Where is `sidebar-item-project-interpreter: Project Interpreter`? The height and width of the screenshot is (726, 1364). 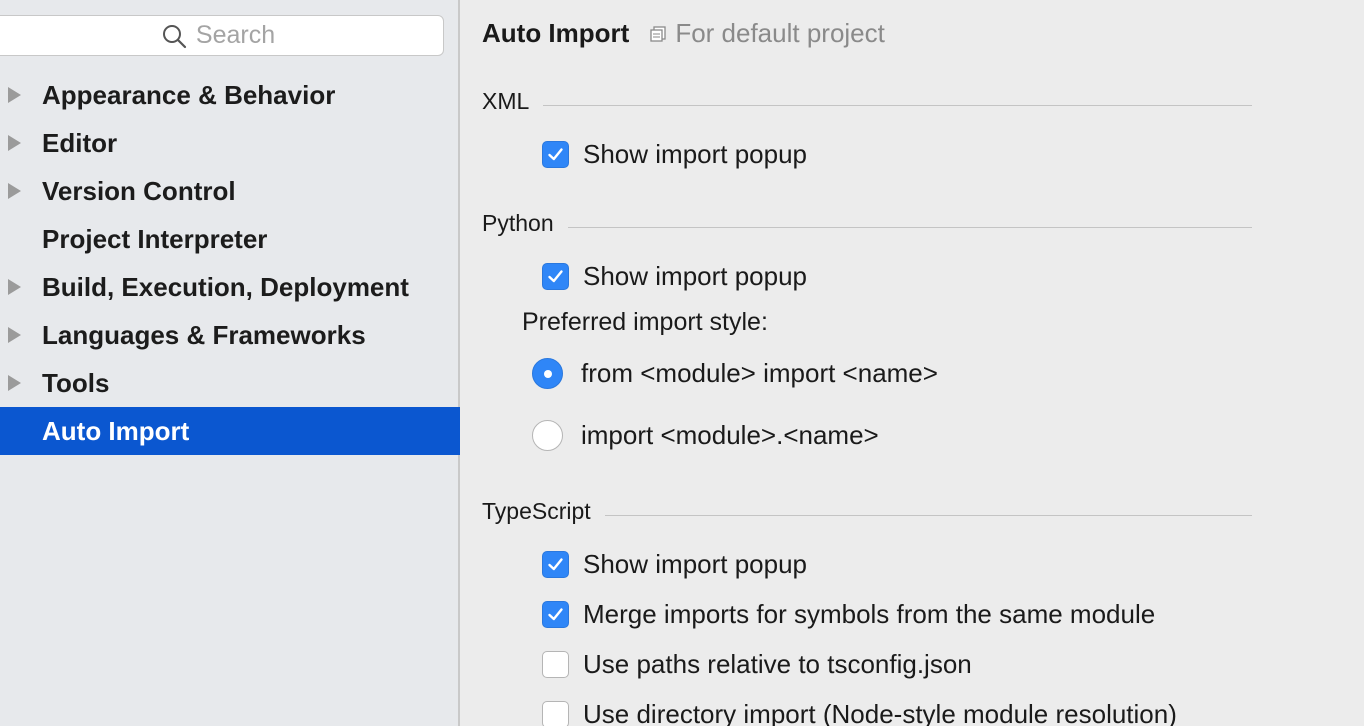 sidebar-item-project-interpreter: Project Interpreter is located at coordinates (230, 239).